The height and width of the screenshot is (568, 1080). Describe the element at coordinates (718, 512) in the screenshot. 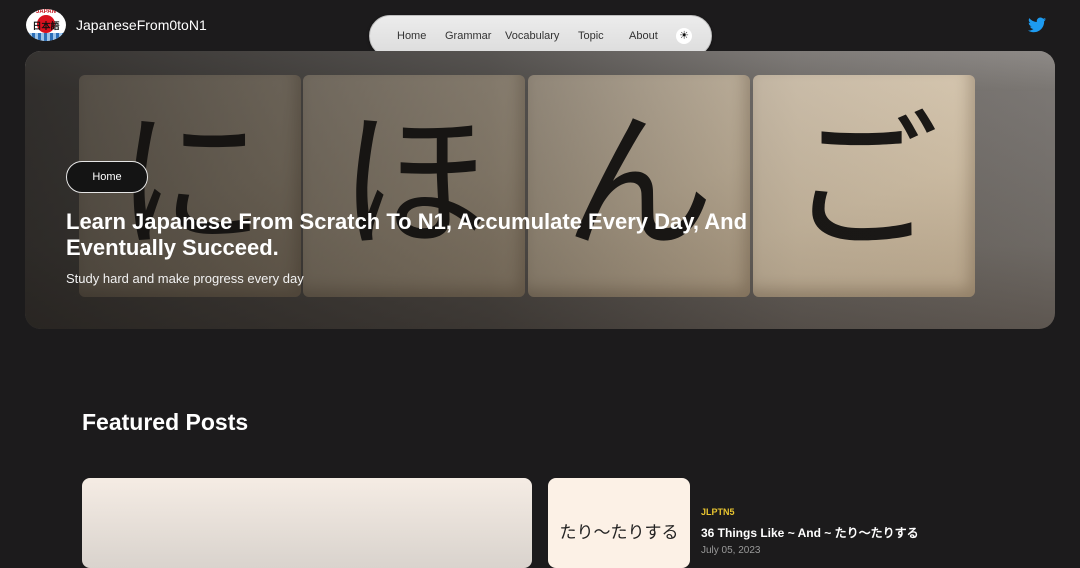

I see `post-tag: JLPTN5` at that location.